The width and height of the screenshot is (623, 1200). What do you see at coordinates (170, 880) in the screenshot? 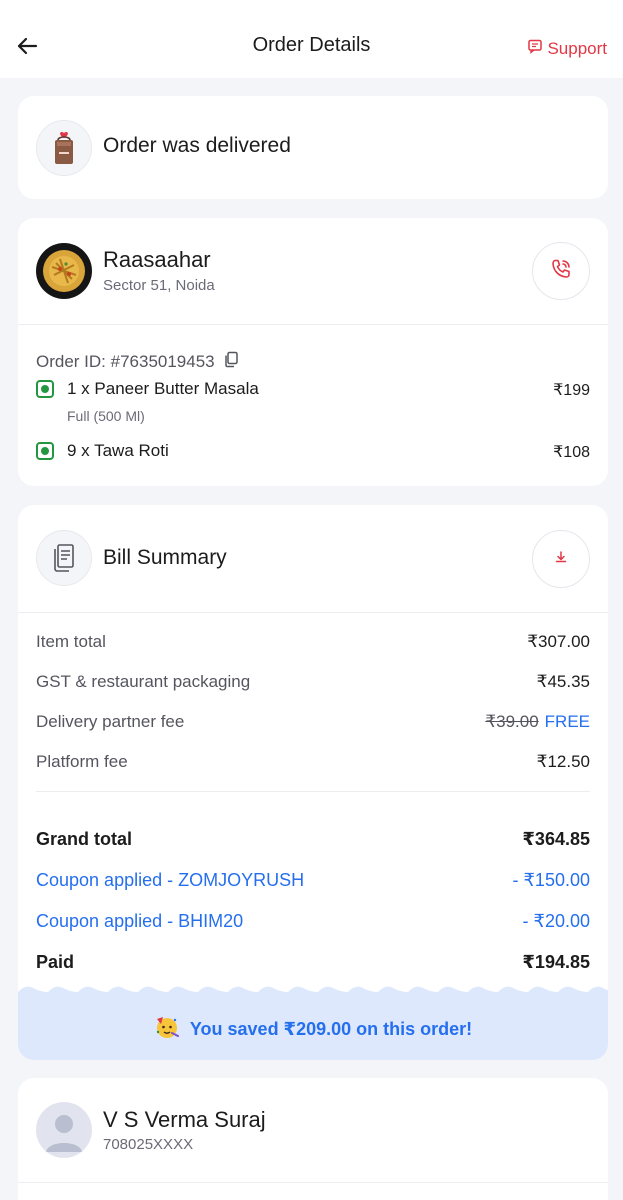
I see `coupon-label: Coupon applied - ZOMJOYRUSH` at bounding box center [170, 880].